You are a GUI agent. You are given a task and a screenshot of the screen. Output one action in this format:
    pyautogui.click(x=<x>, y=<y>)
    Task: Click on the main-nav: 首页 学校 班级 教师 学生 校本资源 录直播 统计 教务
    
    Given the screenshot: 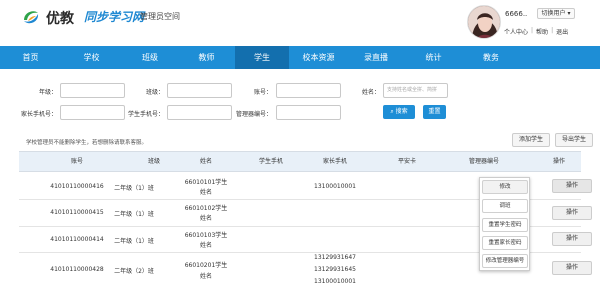 What is the action you would take?
    pyautogui.click(x=300, y=57)
    